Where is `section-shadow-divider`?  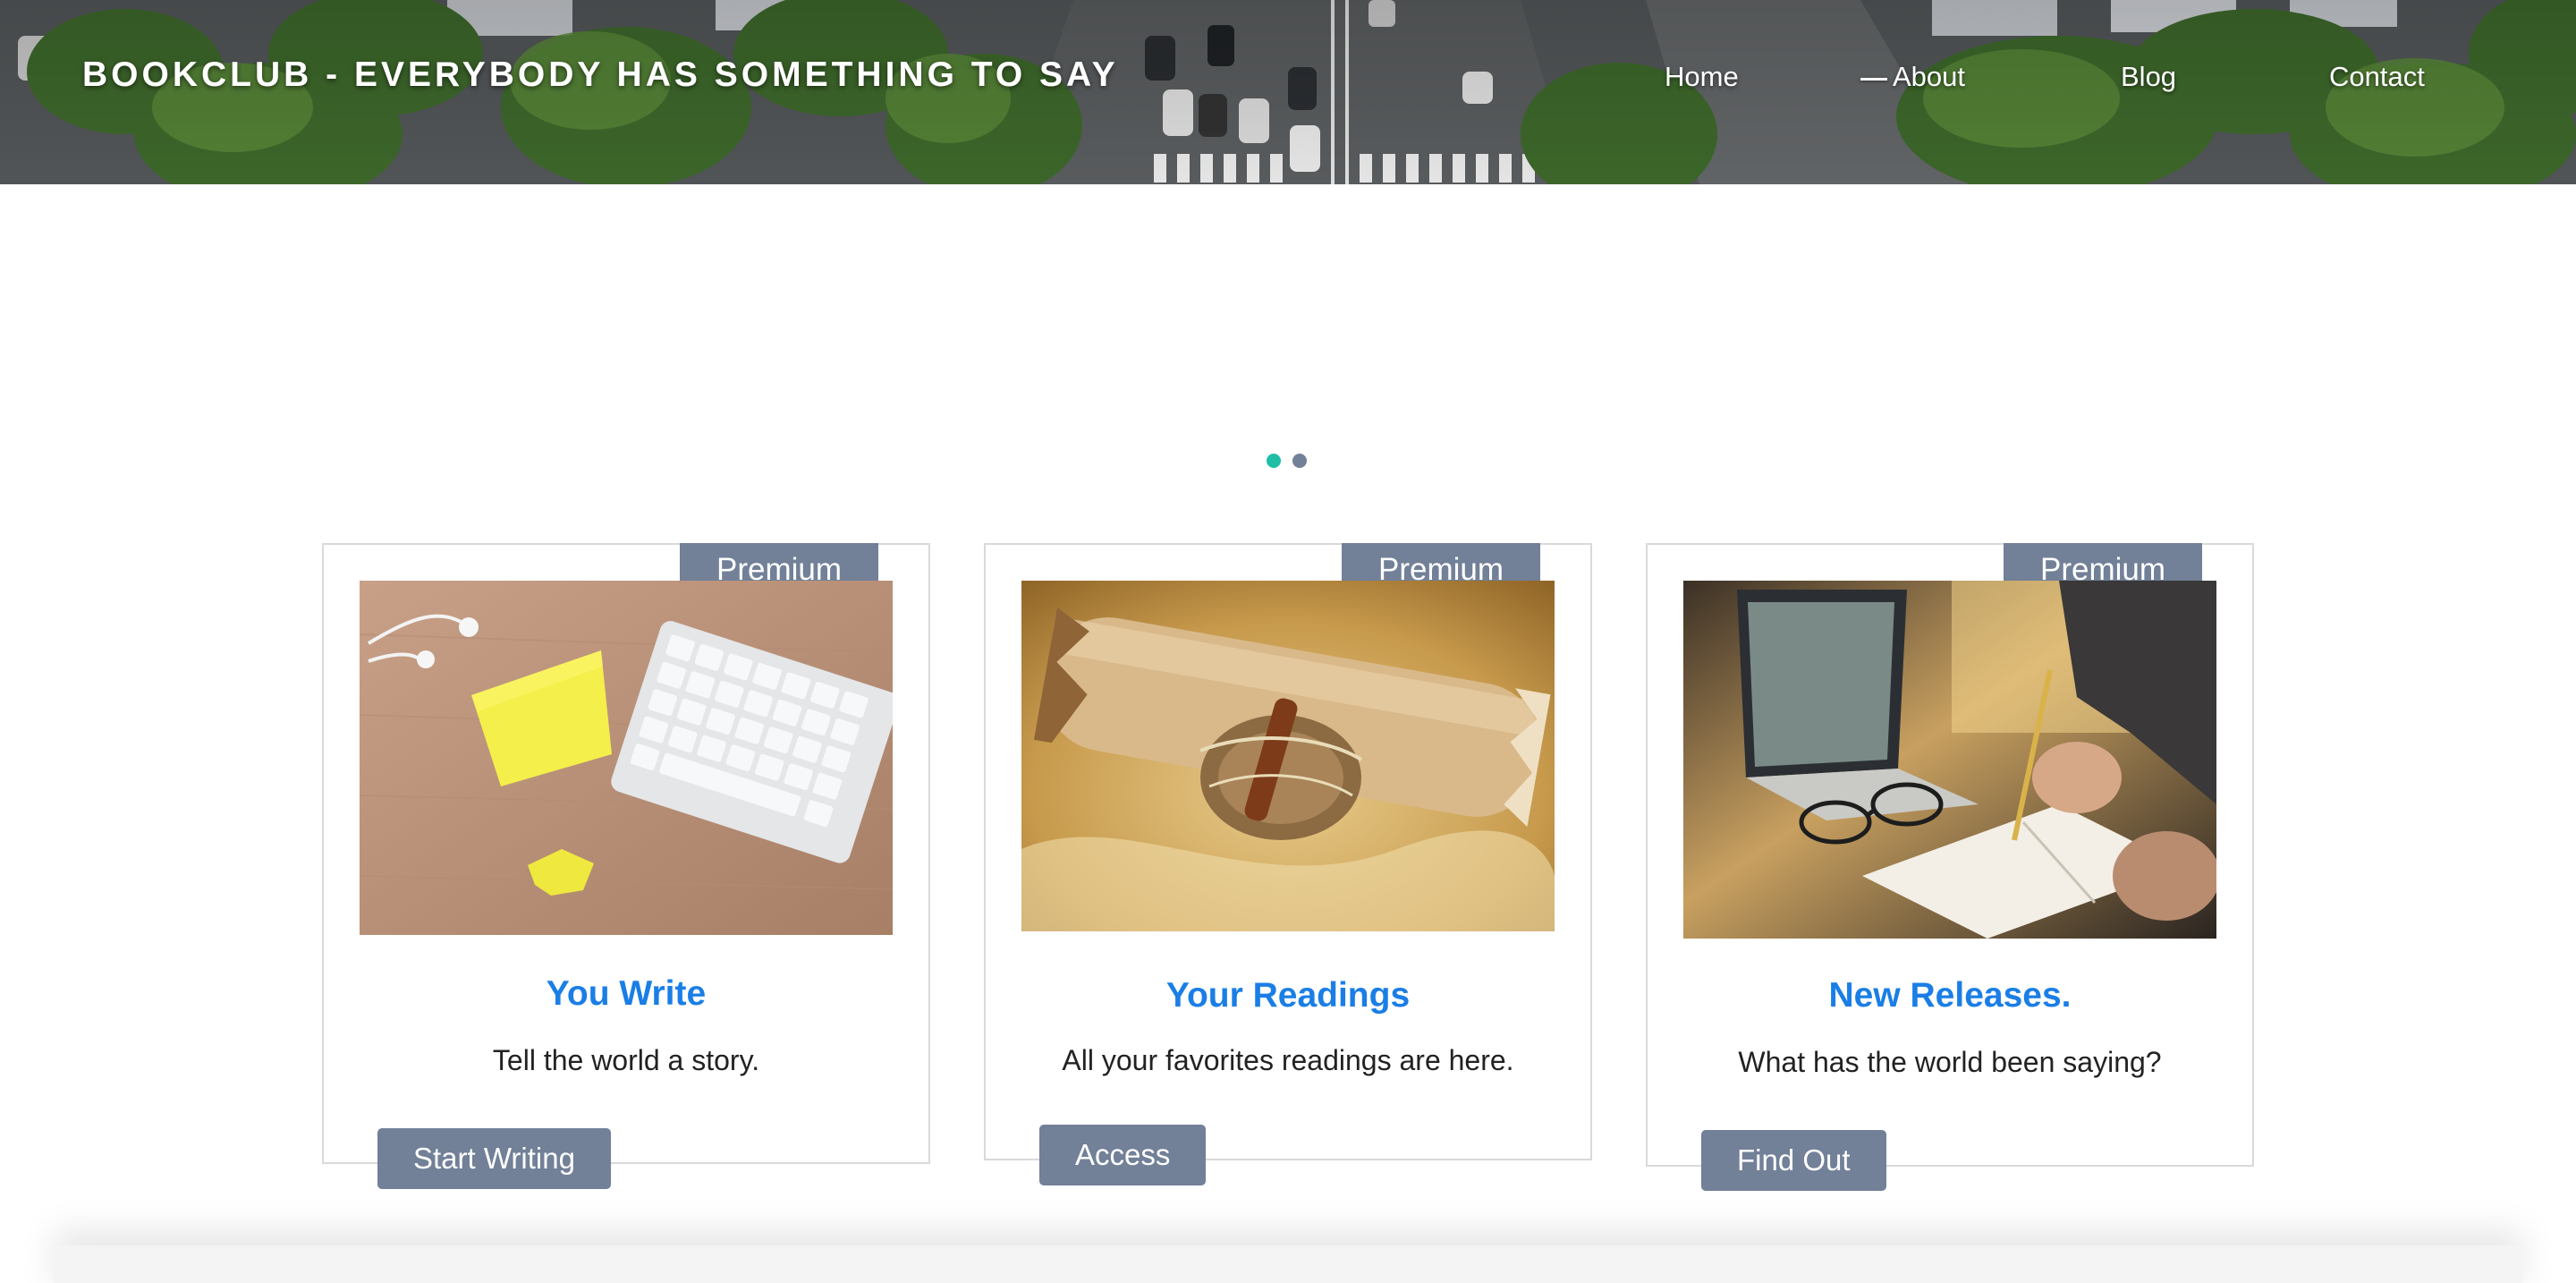 section-shadow-divider is located at coordinates (1288, 1264).